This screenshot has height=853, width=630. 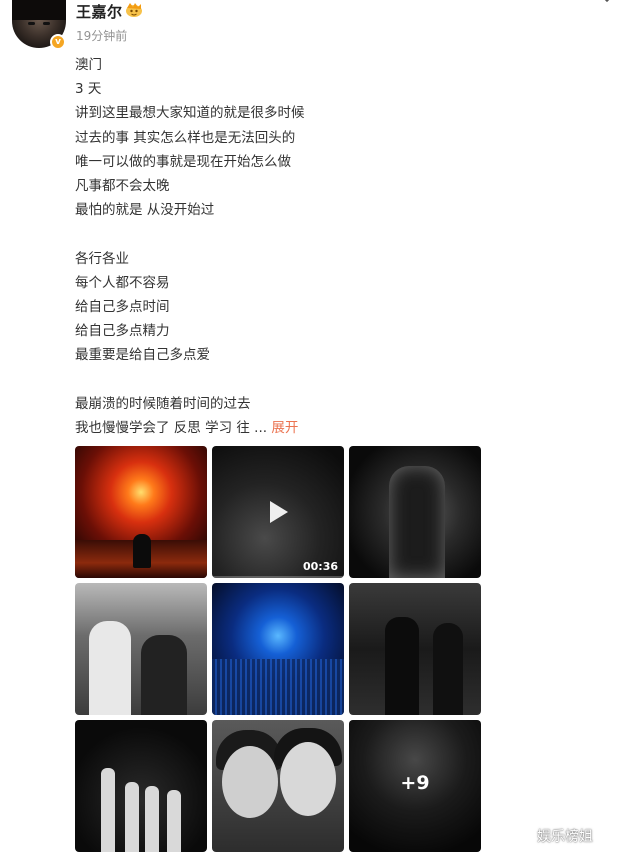 What do you see at coordinates (101, 35) in the screenshot?
I see `post-timestamp: 19分钟前` at bounding box center [101, 35].